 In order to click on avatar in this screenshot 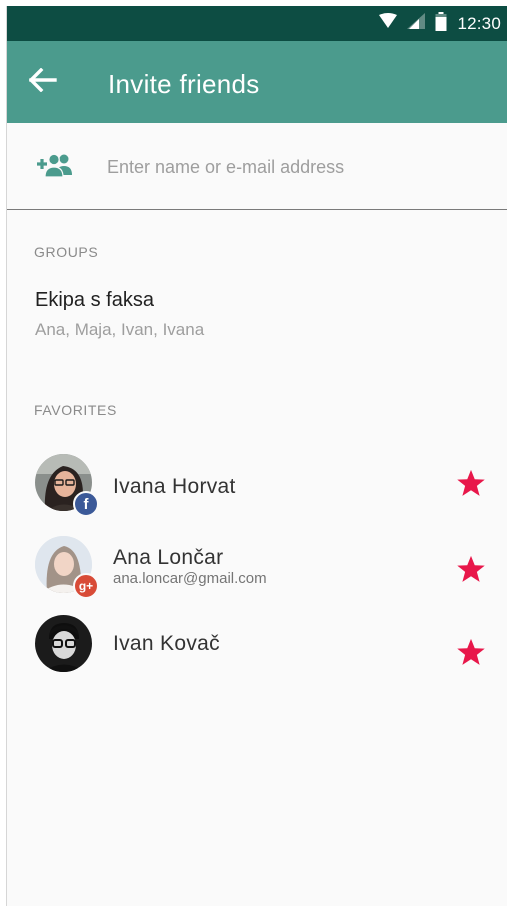, I will do `click(63, 643)`.